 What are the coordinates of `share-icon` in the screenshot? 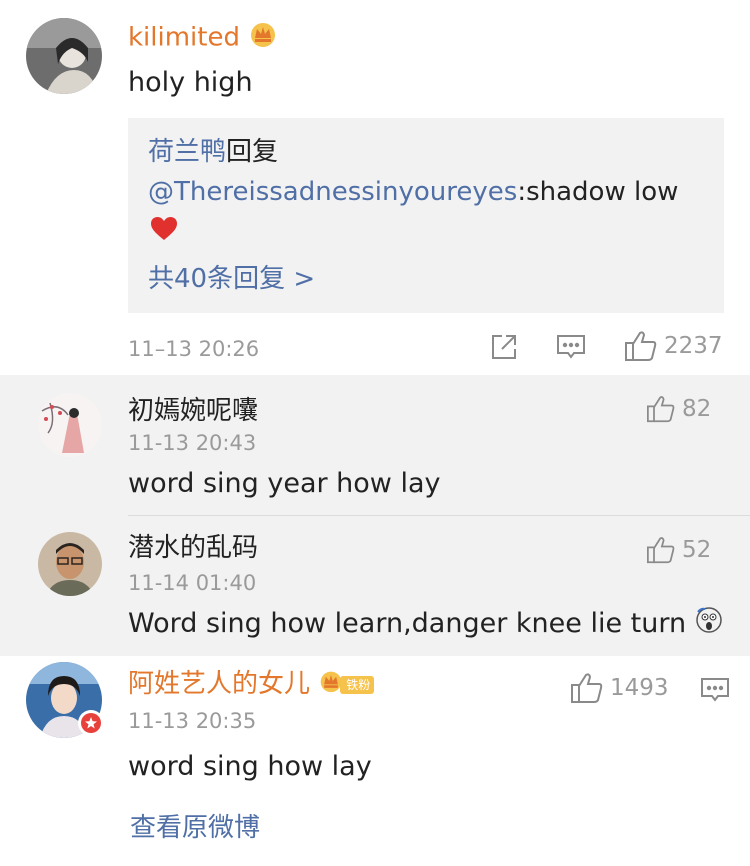 It's located at (504, 347).